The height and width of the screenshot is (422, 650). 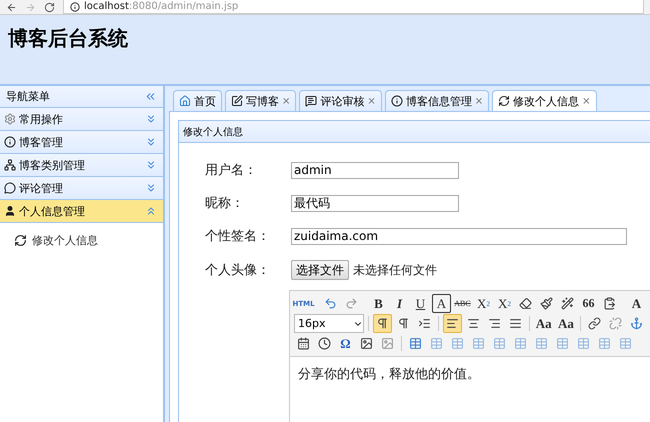 What do you see at coordinates (595, 323) in the screenshot?
I see `link-icon` at bounding box center [595, 323].